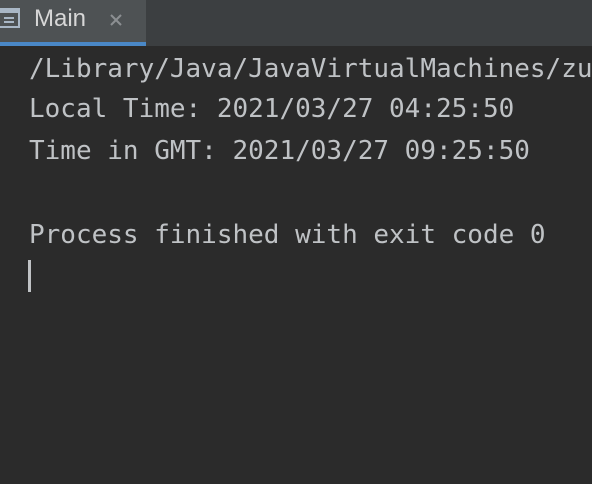  What do you see at coordinates (116, 20) in the screenshot?
I see `close-icon` at bounding box center [116, 20].